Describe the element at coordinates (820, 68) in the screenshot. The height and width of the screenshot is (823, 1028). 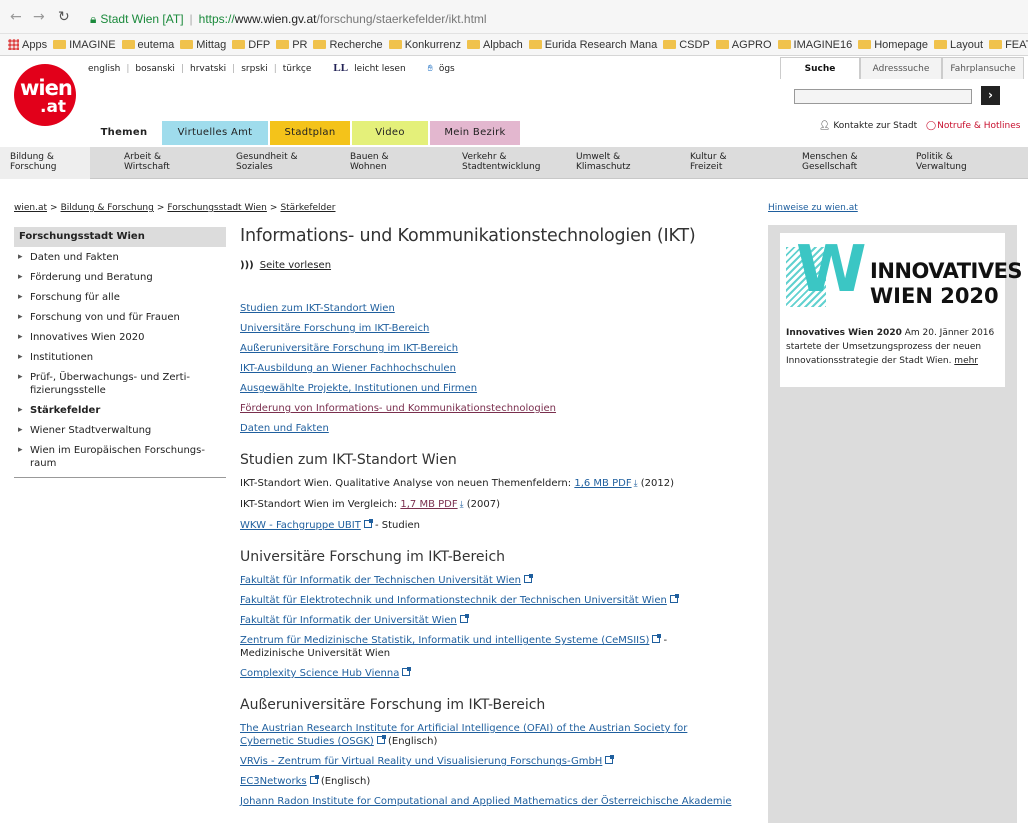
I see `search-tab: Suche` at that location.